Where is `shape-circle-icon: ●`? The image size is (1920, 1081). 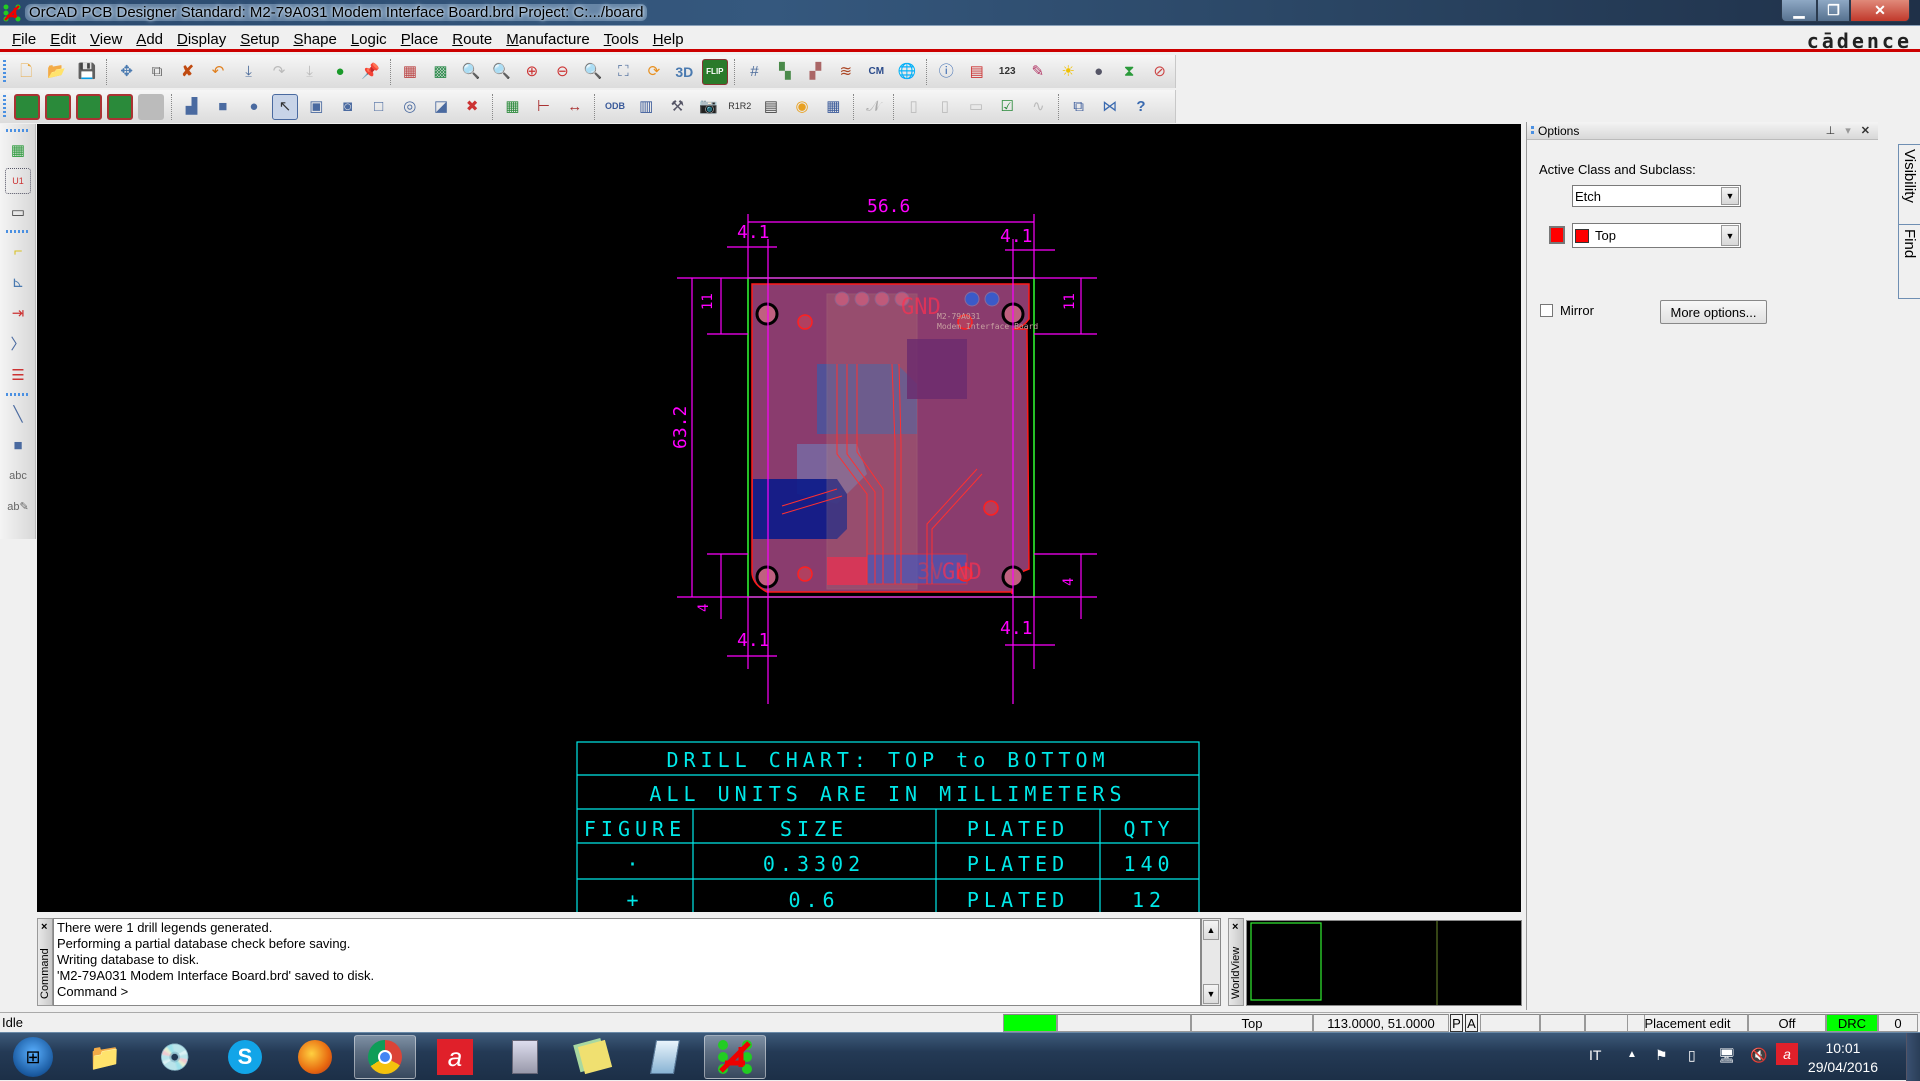
shape-circle-icon: ● is located at coordinates (254, 107).